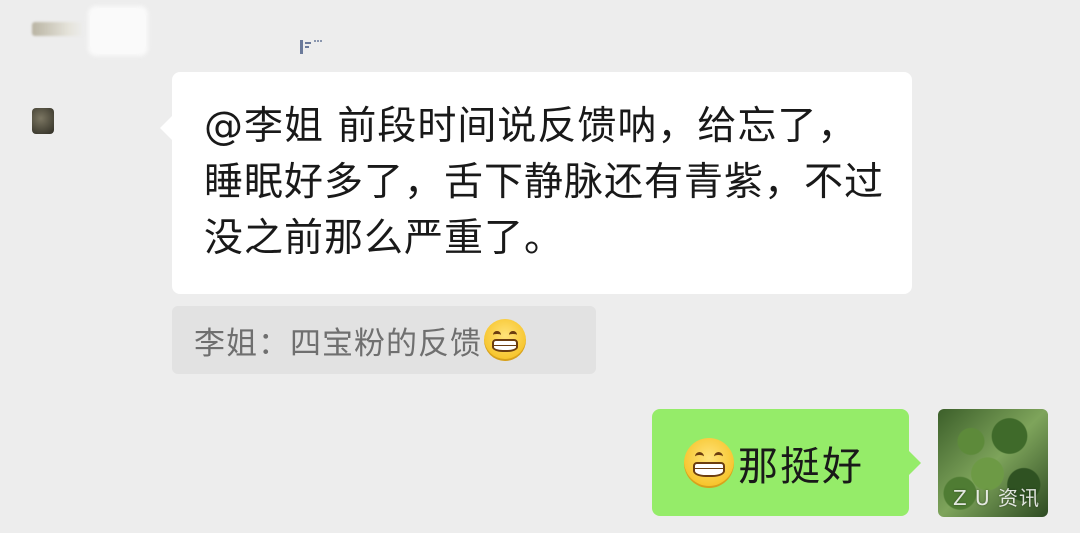 Image resolution: width=1080 pixels, height=533 pixels. Describe the element at coordinates (338, 343) in the screenshot. I see `quoted-message-text: 李姐：四宝粉的反馈` at that location.